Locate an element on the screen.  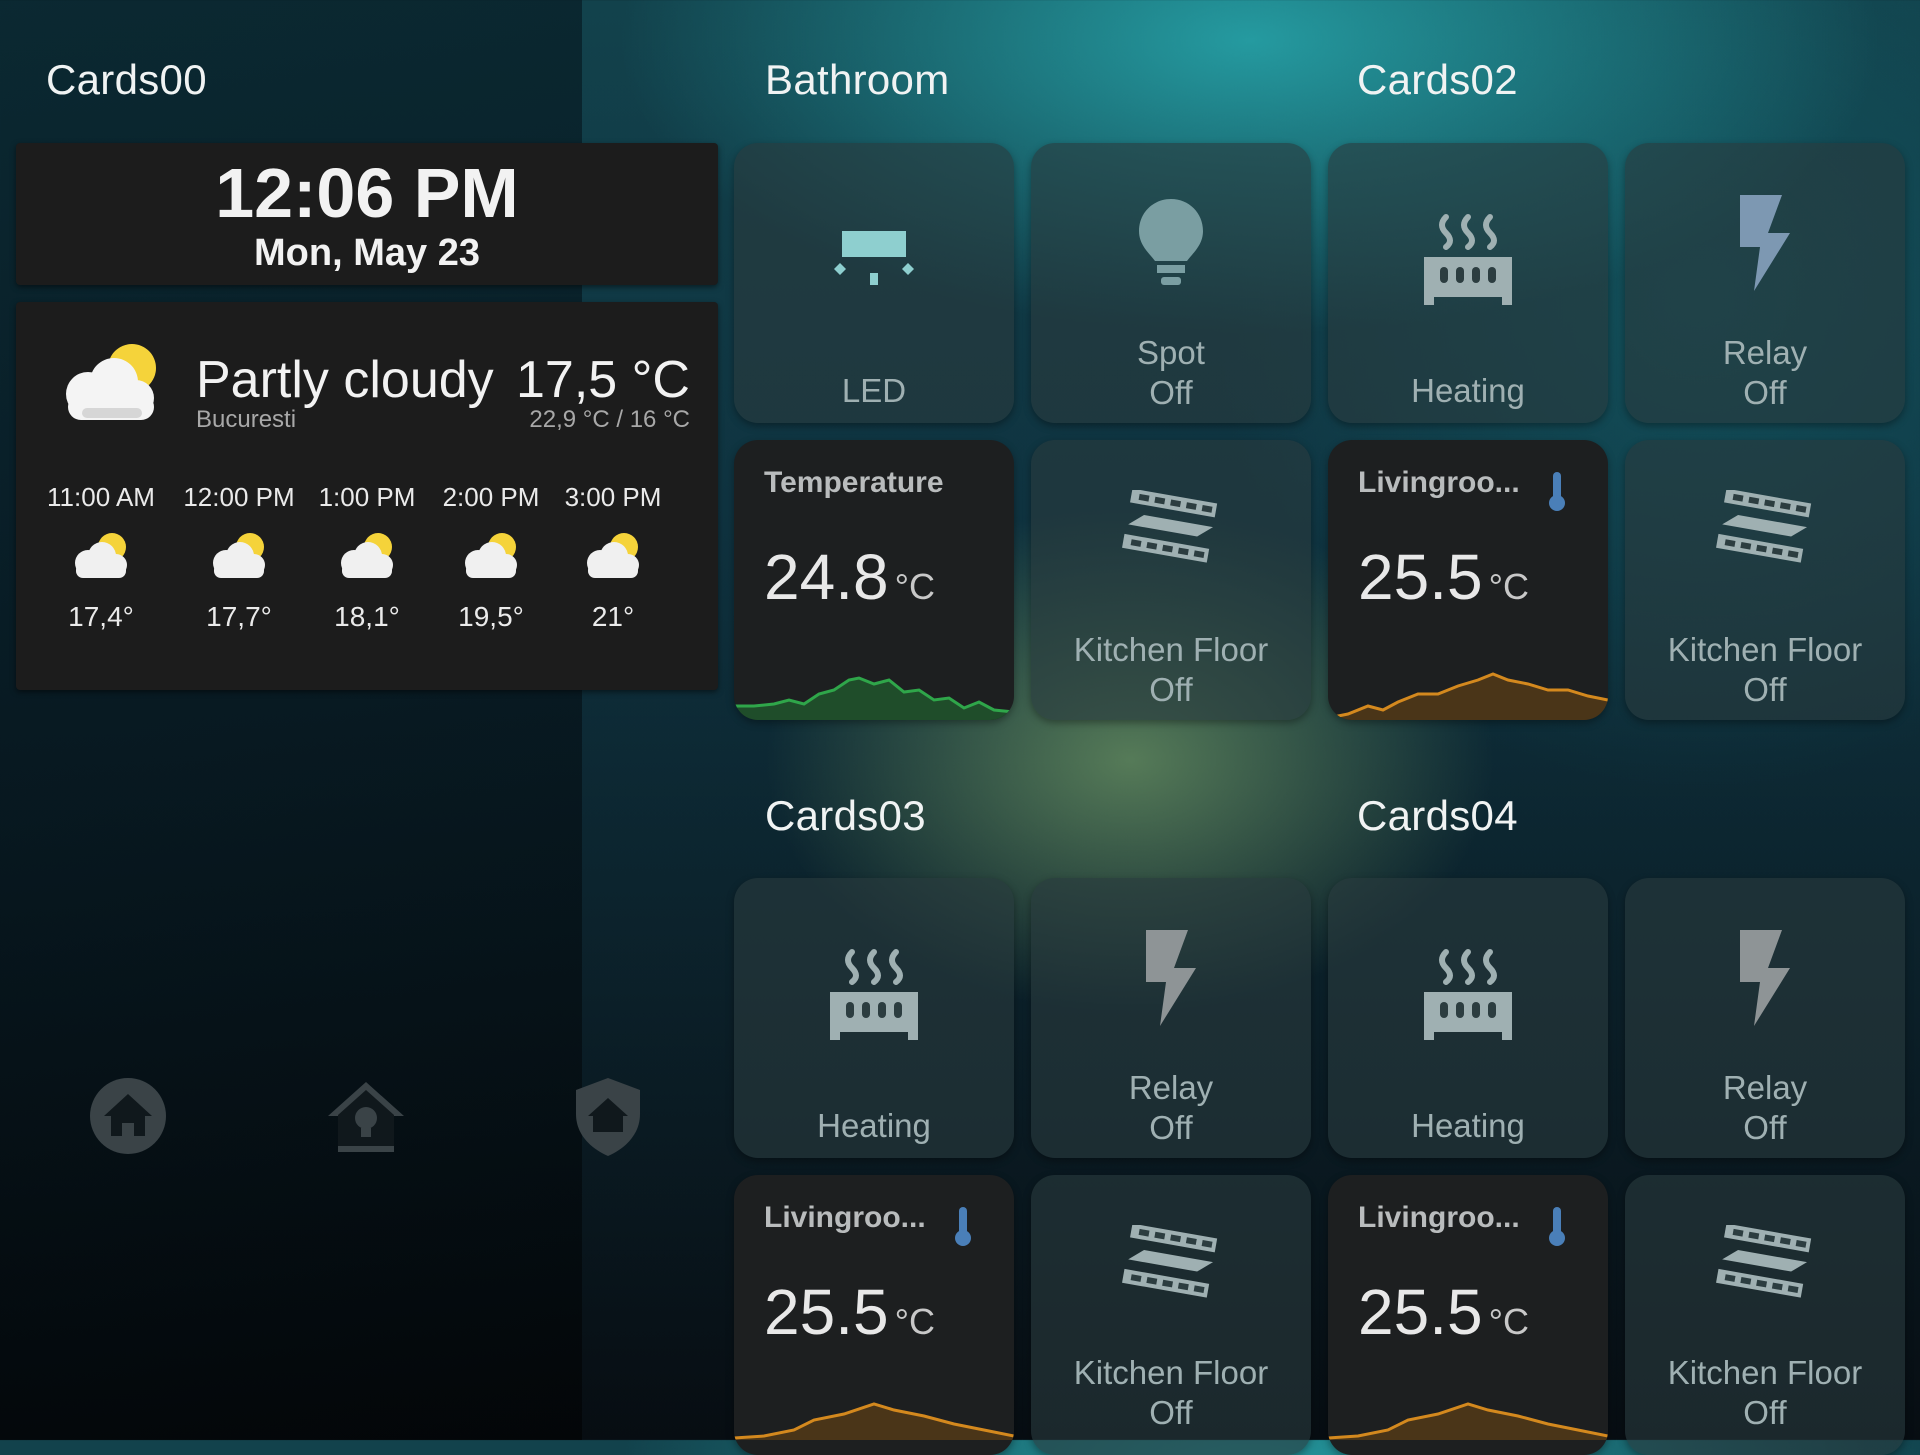
sensor-value: 24.8 °C is located at coordinates (849, 577).